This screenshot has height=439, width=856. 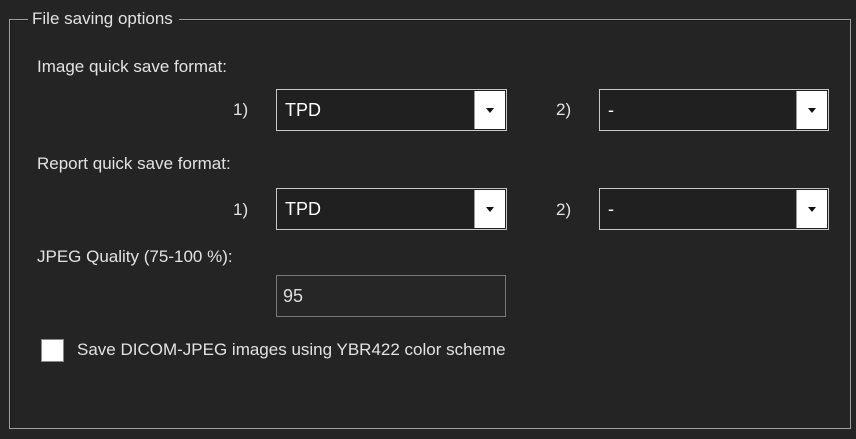 I want to click on image-format-1-dropdown: TPD, so click(x=391, y=110).